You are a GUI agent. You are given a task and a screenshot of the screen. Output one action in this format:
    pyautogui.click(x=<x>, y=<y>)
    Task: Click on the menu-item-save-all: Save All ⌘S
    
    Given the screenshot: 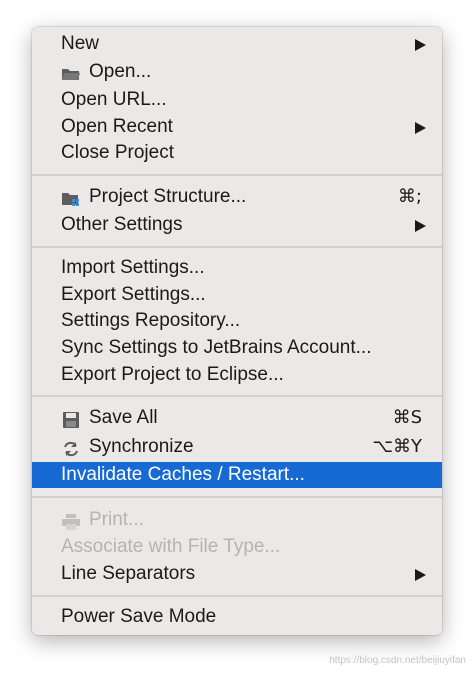 What is the action you would take?
    pyautogui.click(x=237, y=418)
    